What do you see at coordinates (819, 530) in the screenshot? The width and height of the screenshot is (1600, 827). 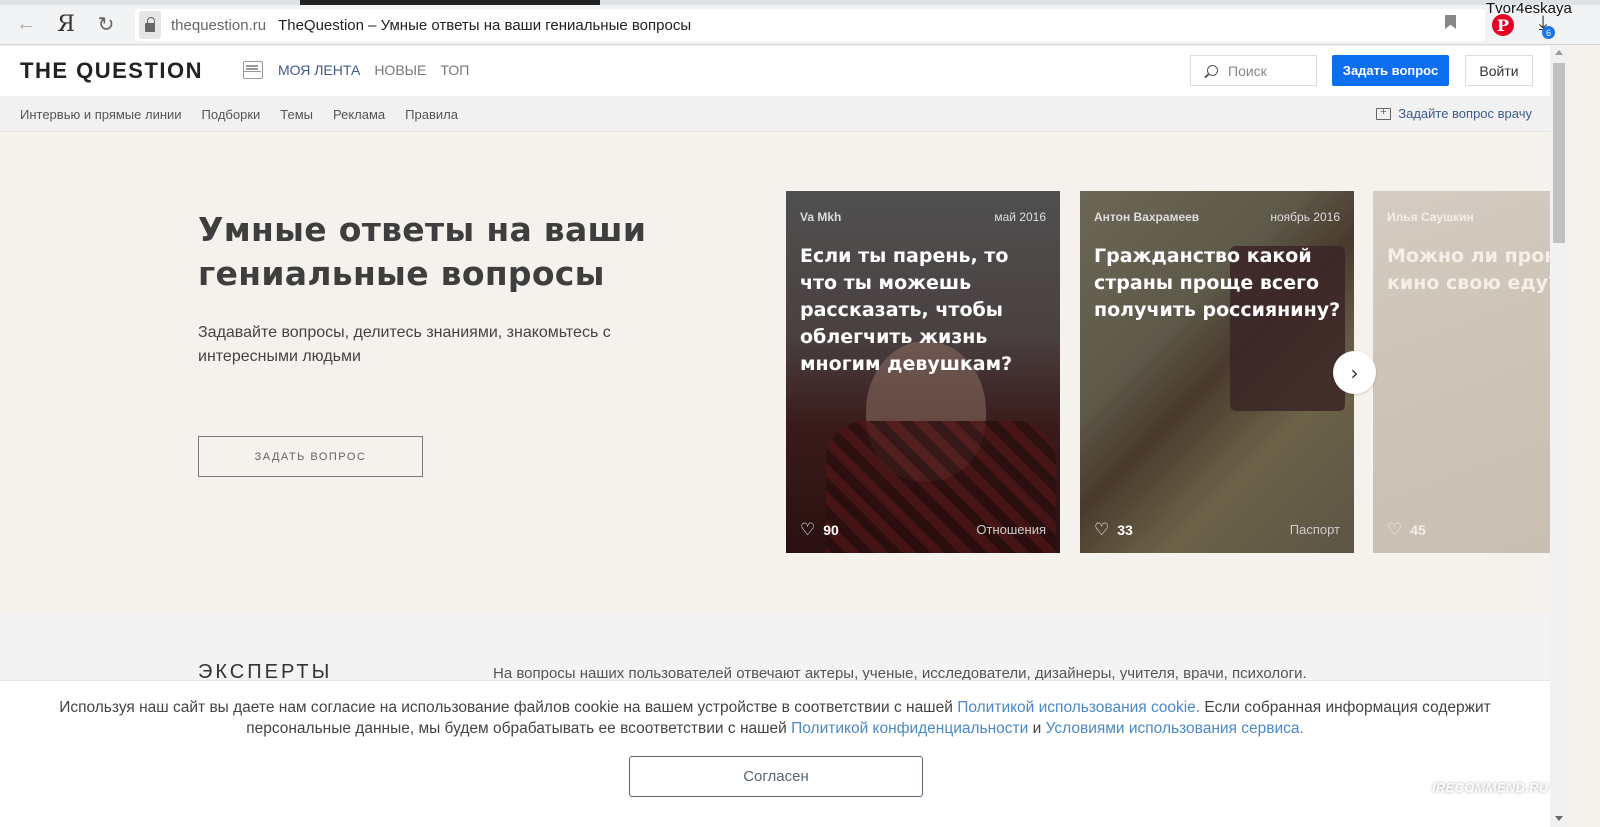 I see `card-likes: ♡ 90` at bounding box center [819, 530].